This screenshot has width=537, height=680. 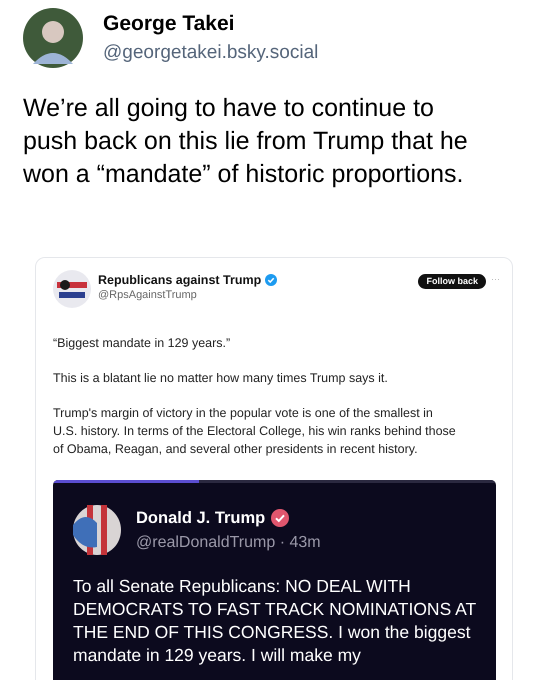 What do you see at coordinates (245, 141) in the screenshot?
I see `post-text: We’re all going to have to continue to push back on this lie from Trump that he won a “mandate” of historic proportions.` at bounding box center [245, 141].